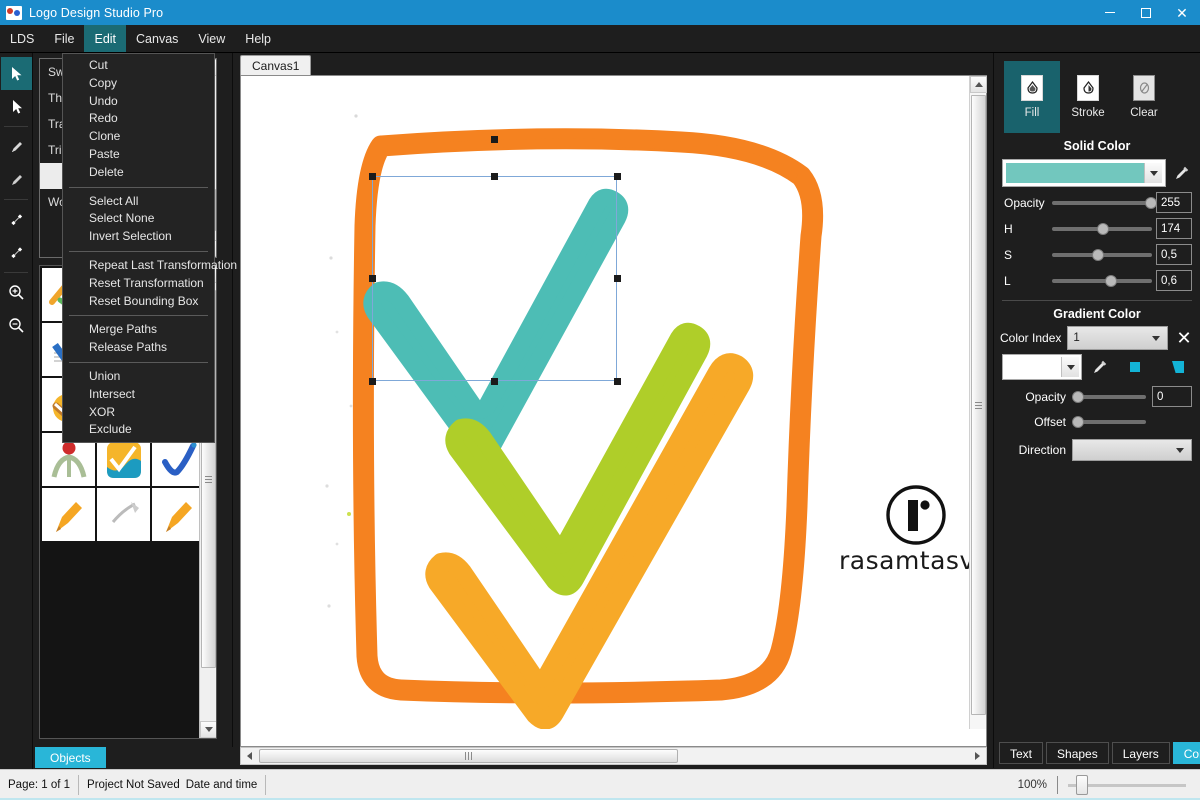 The height and width of the screenshot is (800, 1200). I want to click on menu-item-merge-paths: Merge Paths, so click(138, 330).